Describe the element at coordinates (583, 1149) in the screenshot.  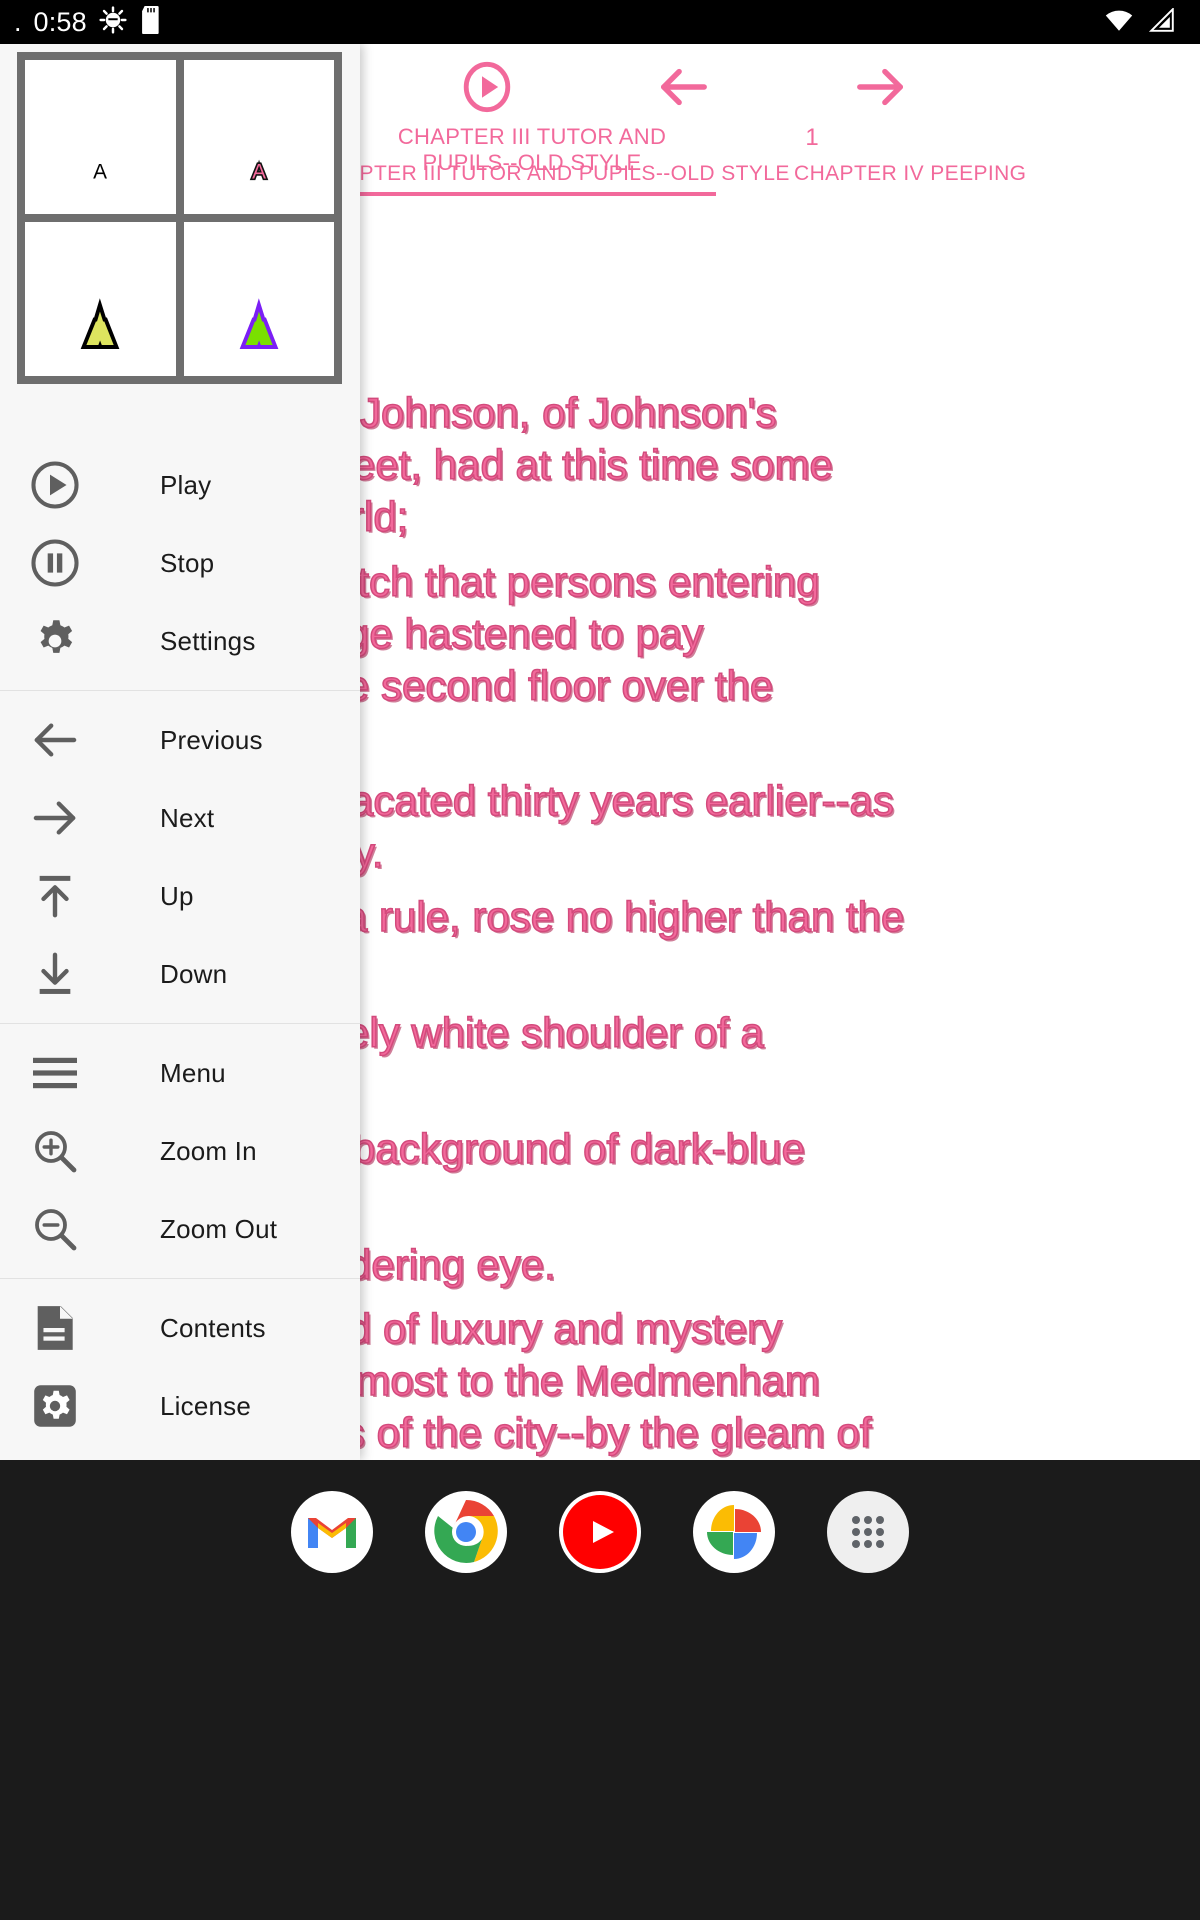
I see `reader-line: background of dark-blue` at that location.